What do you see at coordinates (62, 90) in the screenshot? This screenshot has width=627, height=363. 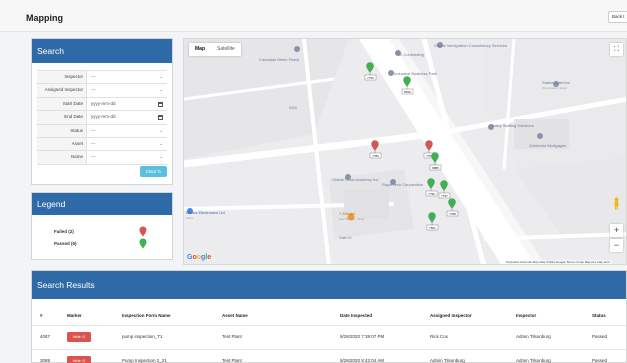 I see `search-label: Assigned Inspector` at bounding box center [62, 90].